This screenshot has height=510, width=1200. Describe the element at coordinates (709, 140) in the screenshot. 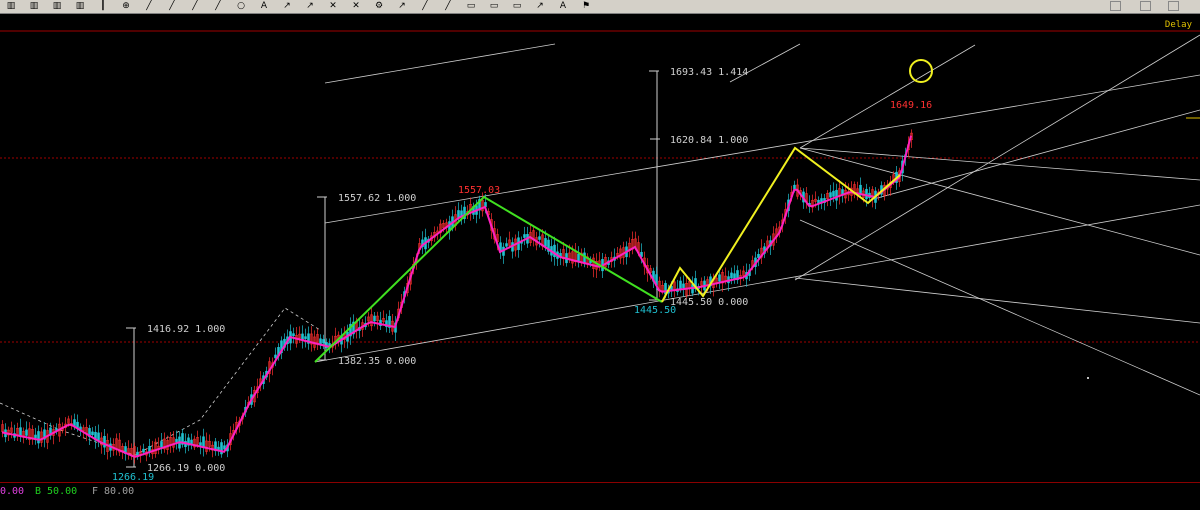

I see `fib-level-label: 1620.84 1.000` at that location.